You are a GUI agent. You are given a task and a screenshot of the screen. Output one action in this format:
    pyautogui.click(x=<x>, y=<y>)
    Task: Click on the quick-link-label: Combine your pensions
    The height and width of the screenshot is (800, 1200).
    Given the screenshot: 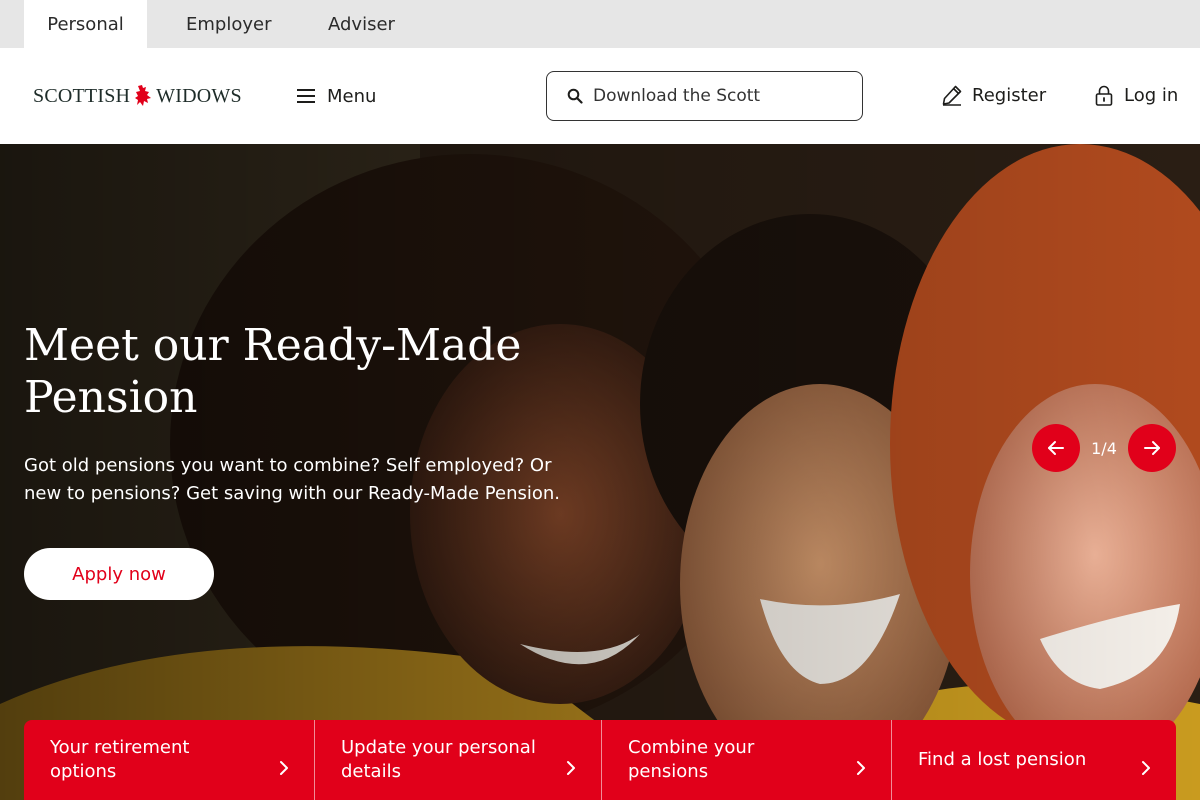 What is the action you would take?
    pyautogui.click(x=691, y=759)
    